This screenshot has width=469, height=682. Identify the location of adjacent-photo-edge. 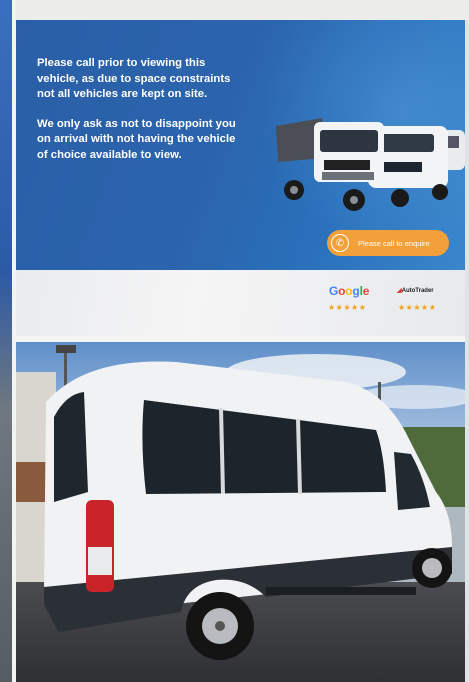
(6, 341).